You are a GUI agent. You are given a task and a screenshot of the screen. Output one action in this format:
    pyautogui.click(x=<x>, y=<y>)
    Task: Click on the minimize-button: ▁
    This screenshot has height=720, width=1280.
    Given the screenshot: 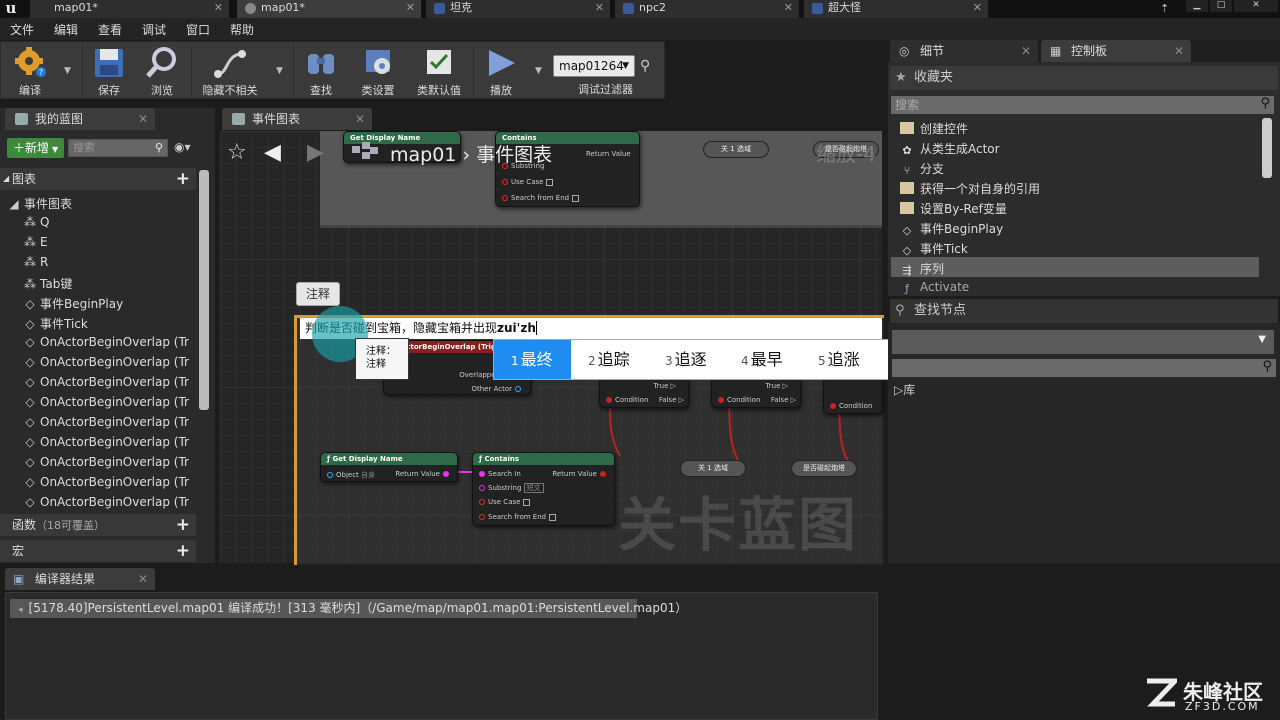 What is the action you would take?
    pyautogui.click(x=1197, y=6)
    